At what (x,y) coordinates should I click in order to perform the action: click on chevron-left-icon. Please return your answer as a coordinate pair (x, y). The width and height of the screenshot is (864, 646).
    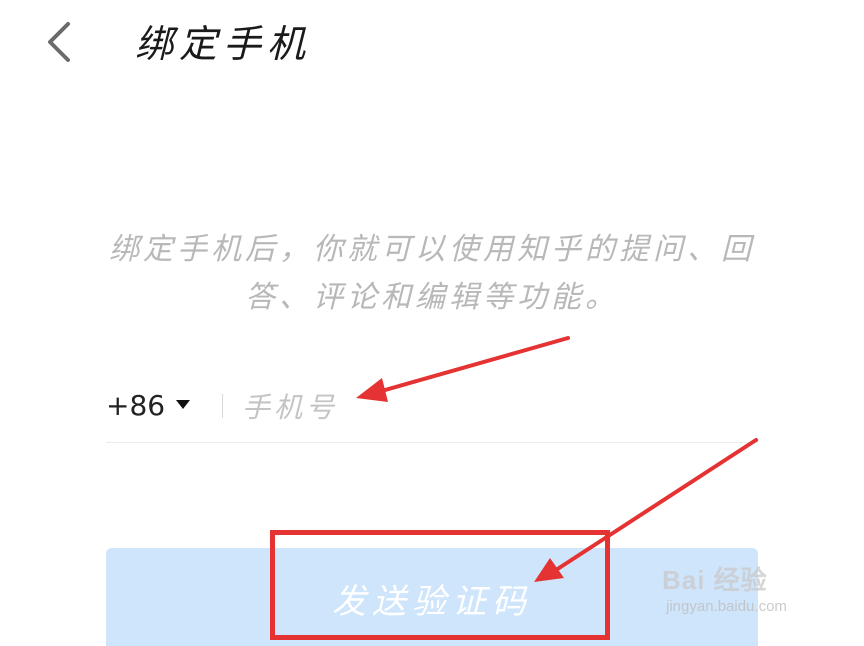
    Looking at the image, I should click on (59, 42).